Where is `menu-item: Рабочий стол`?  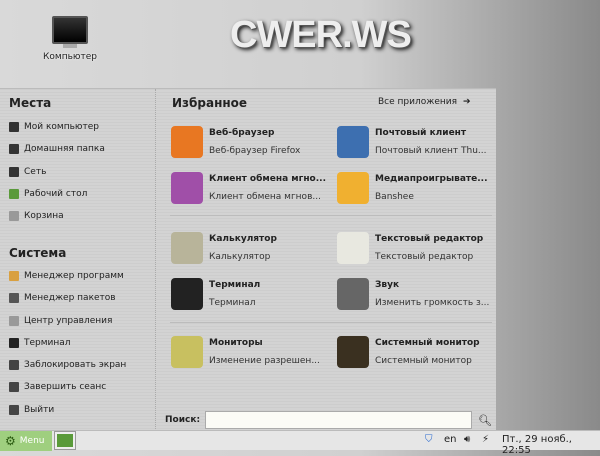
menu-item: Рабочий стол is located at coordinates (48, 194).